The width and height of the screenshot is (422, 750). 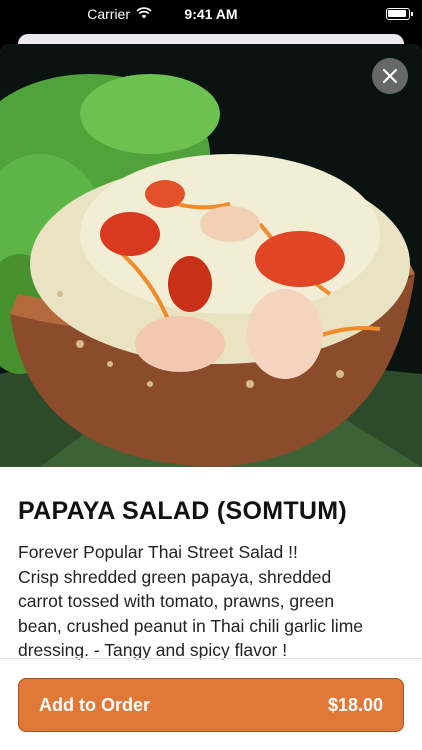 I want to click on close-button, so click(x=390, y=76).